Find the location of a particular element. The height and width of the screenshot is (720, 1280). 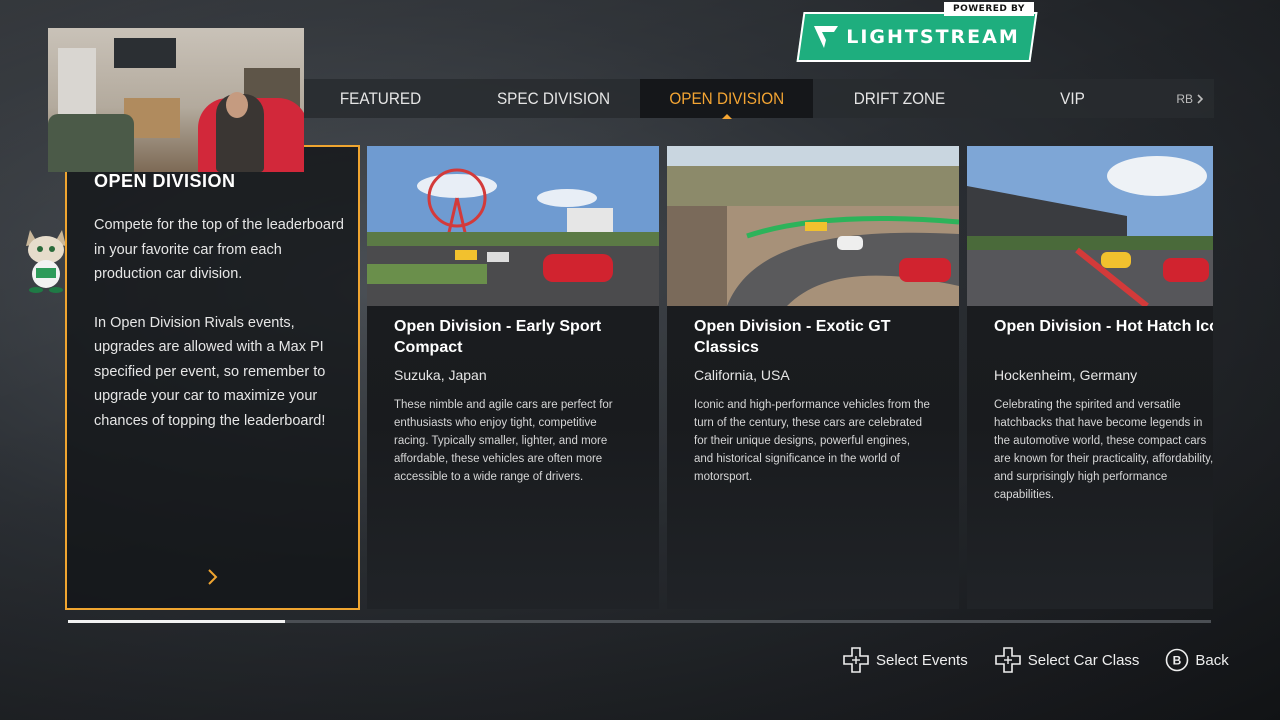

next-tab-hint: RB is located at coordinates (1190, 99).